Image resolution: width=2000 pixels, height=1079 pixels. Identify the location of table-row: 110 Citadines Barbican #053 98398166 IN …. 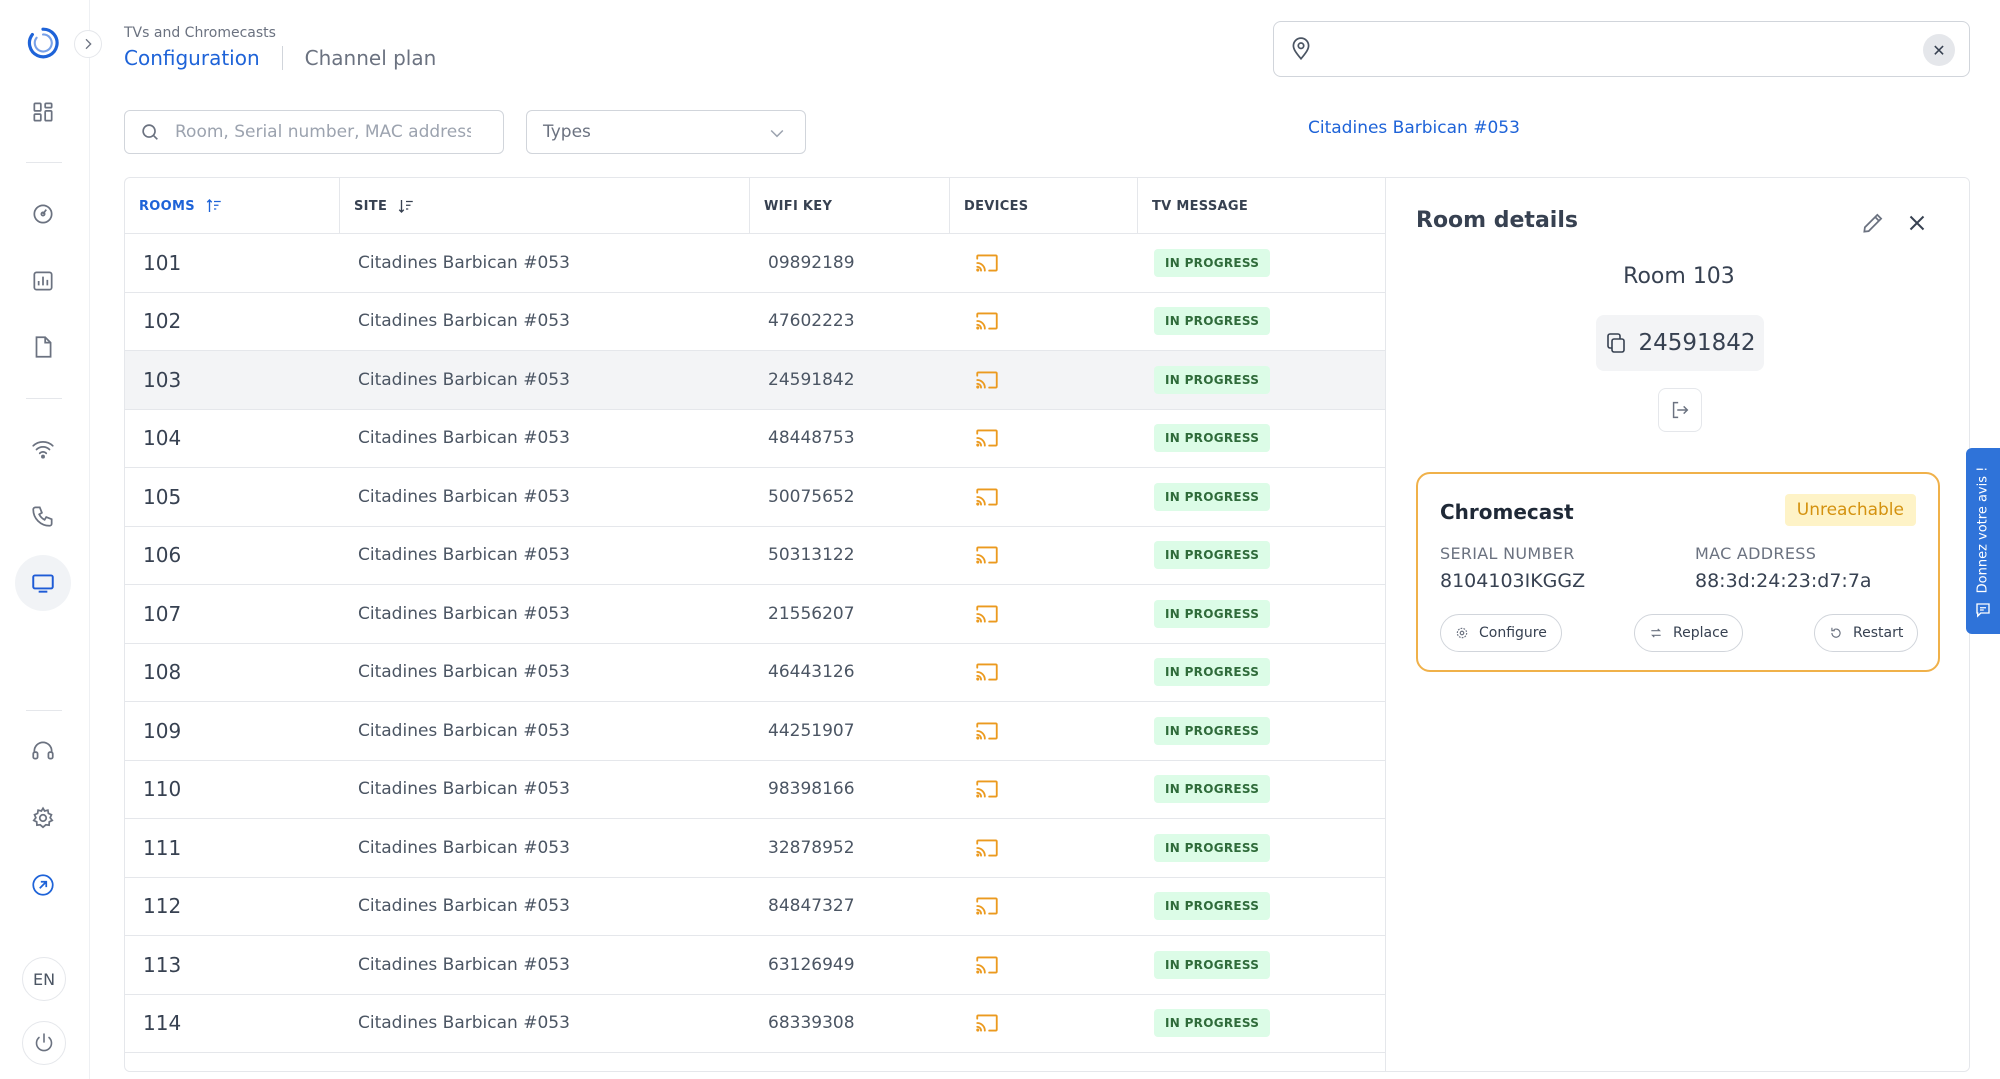
(755, 790).